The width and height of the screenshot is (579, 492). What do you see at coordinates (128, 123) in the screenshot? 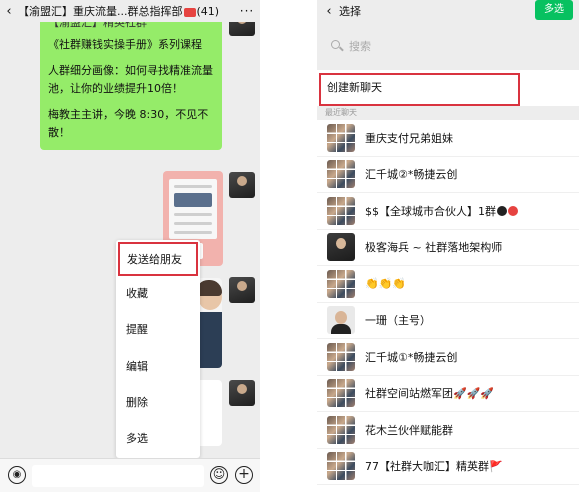
I see `message-paragraph: 梅教主主讲，今晚 8:30，不见不散！` at bounding box center [128, 123].